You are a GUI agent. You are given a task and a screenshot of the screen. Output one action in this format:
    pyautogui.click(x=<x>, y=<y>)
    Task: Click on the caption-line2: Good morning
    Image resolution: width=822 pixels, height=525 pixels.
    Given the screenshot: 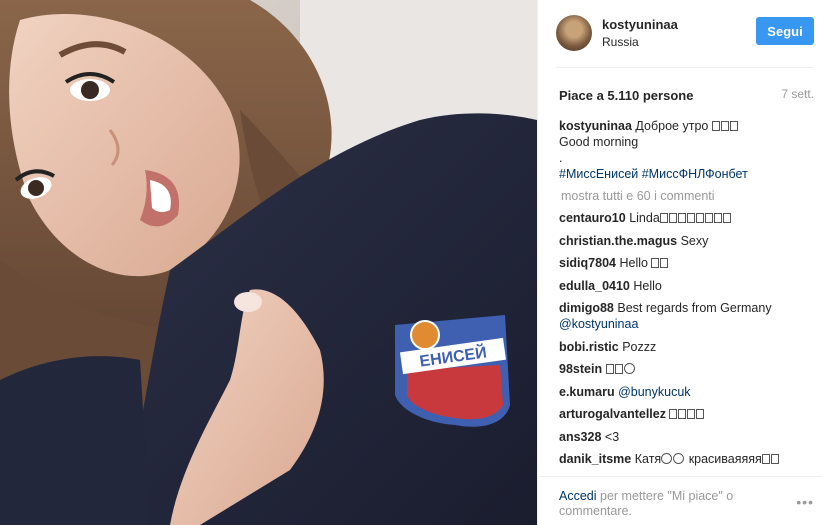 What is the action you would take?
    pyautogui.click(x=599, y=142)
    